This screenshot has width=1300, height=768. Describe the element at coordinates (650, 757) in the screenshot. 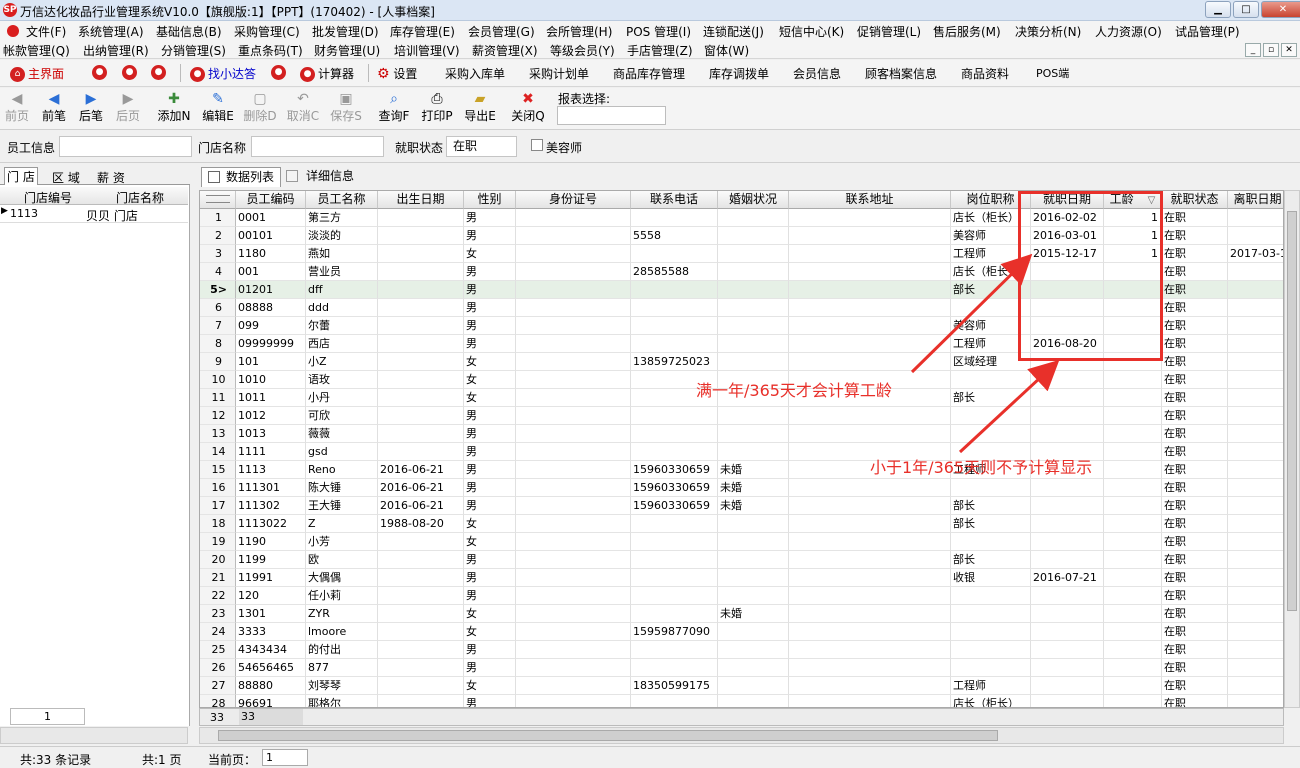

I see `status-bar: 共:33 条记录 共:1 页 当前页：` at that location.